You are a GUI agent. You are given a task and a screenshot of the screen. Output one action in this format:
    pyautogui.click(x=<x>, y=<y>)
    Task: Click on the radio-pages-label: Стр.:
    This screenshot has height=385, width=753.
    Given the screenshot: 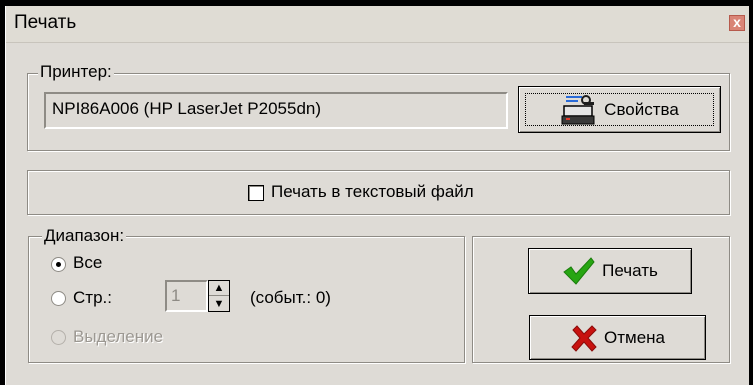 What is the action you would take?
    pyautogui.click(x=92, y=298)
    